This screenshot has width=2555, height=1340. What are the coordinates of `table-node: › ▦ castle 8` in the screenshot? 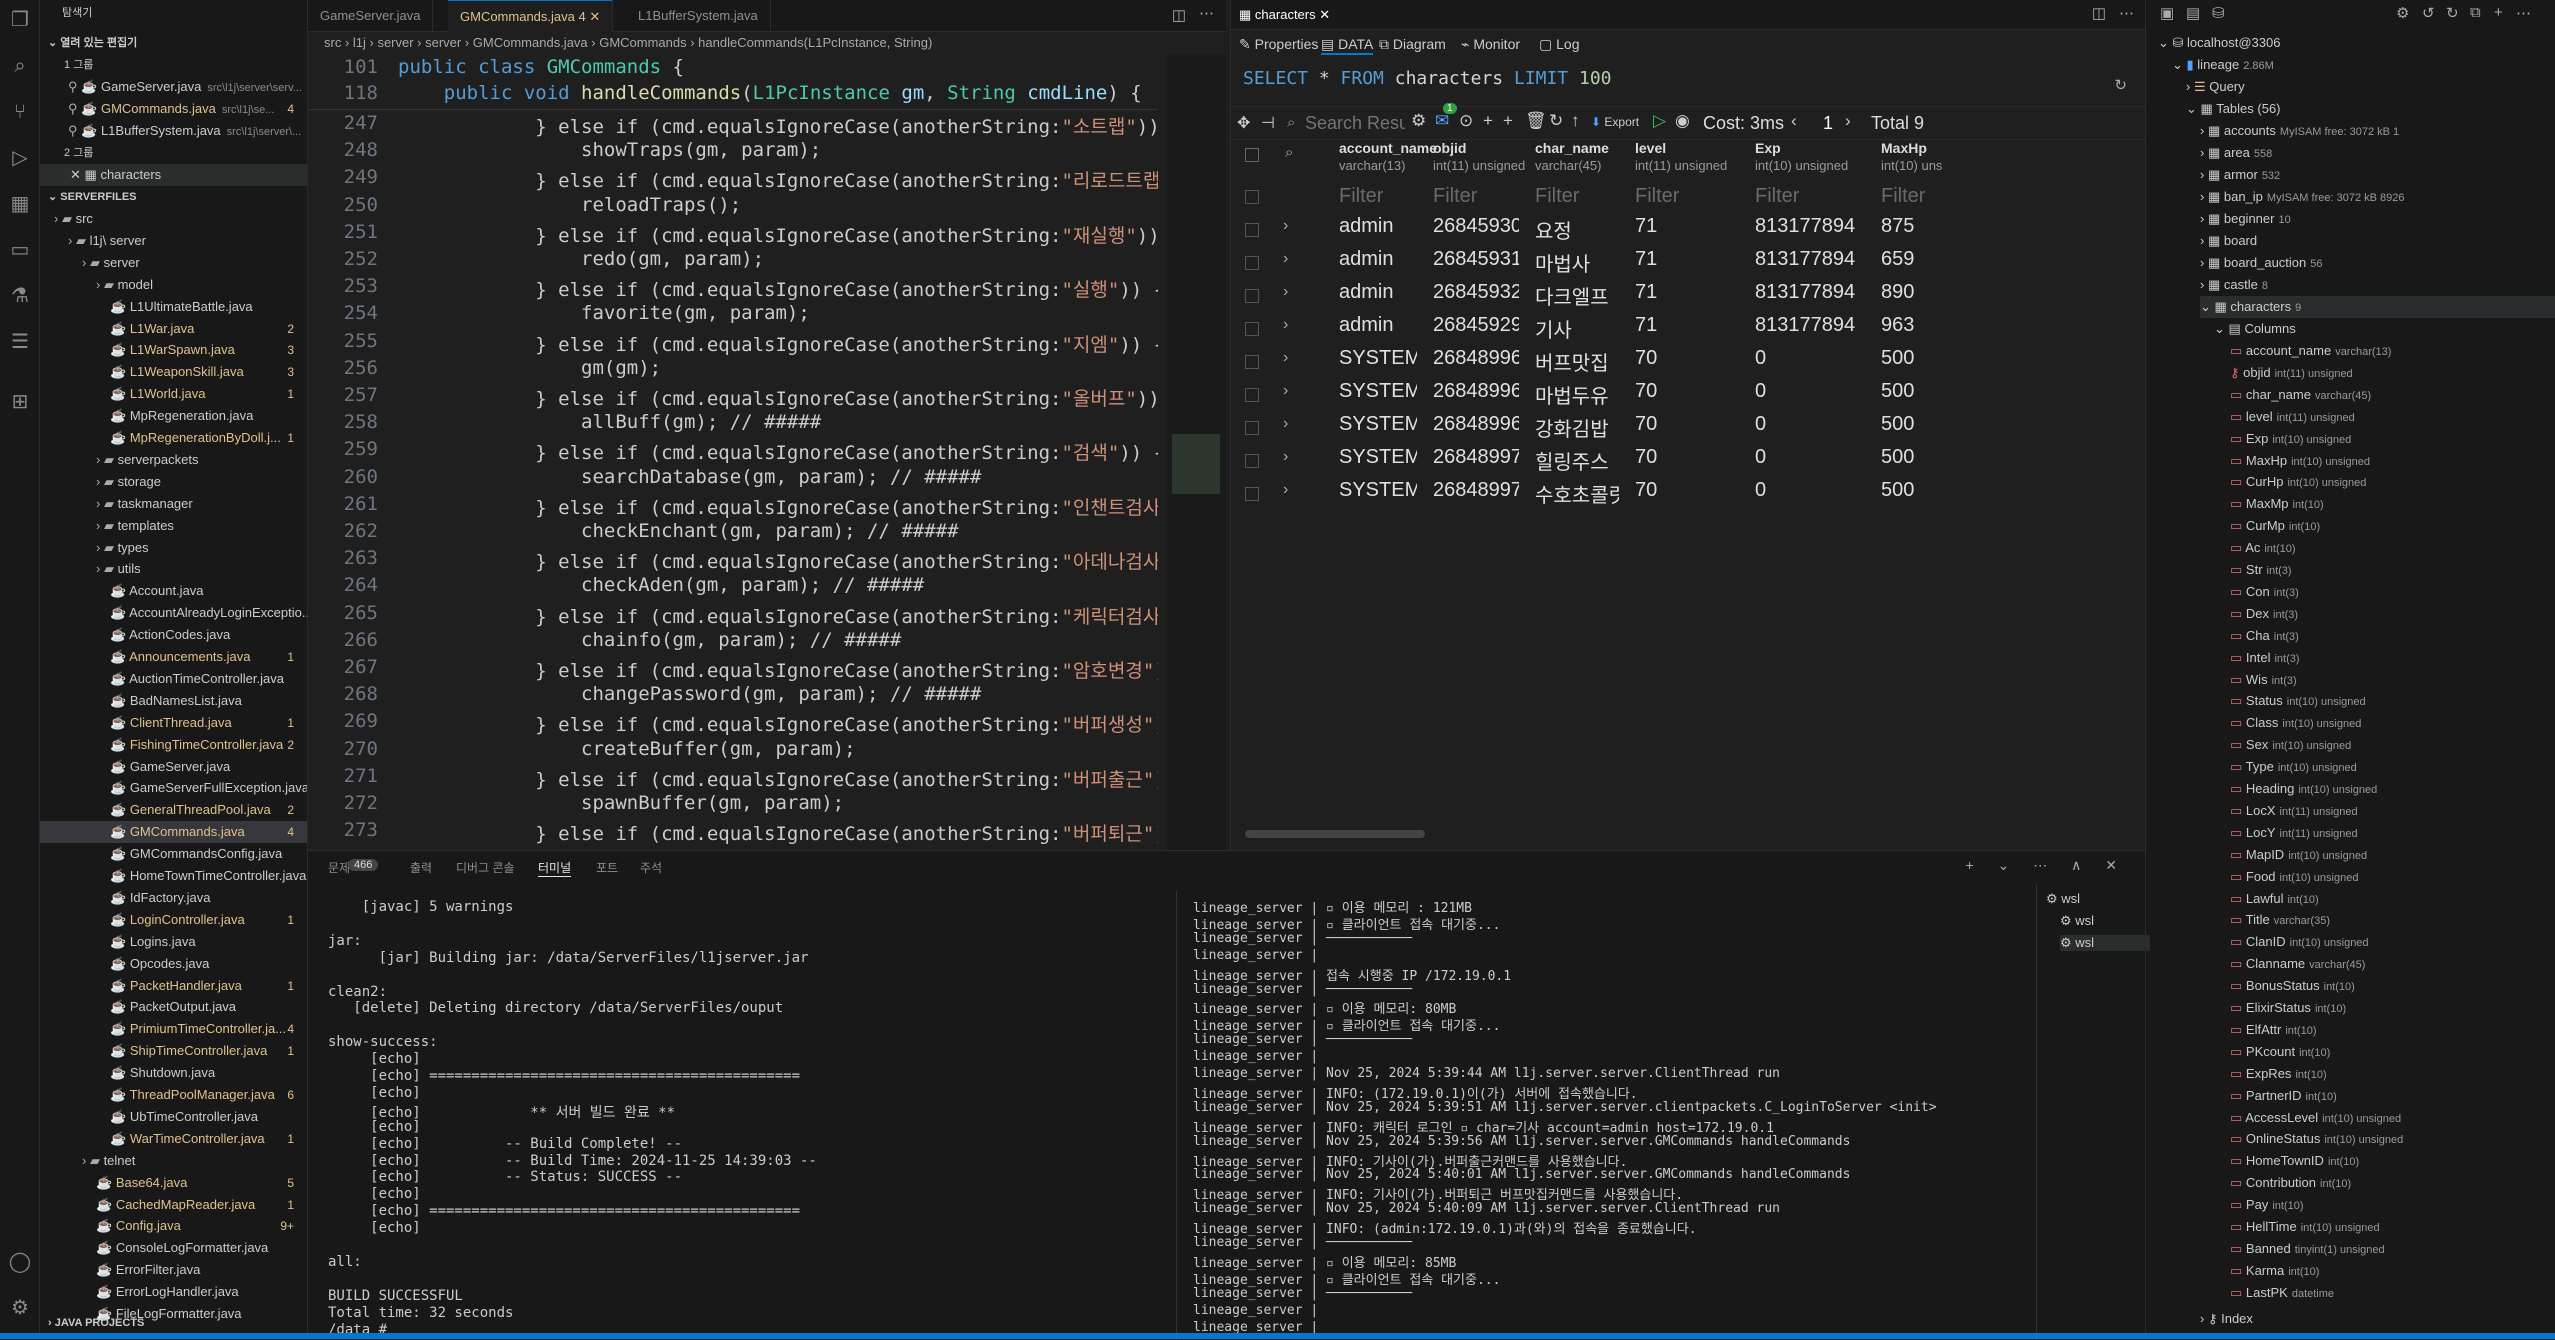 It's located at (2234, 285).